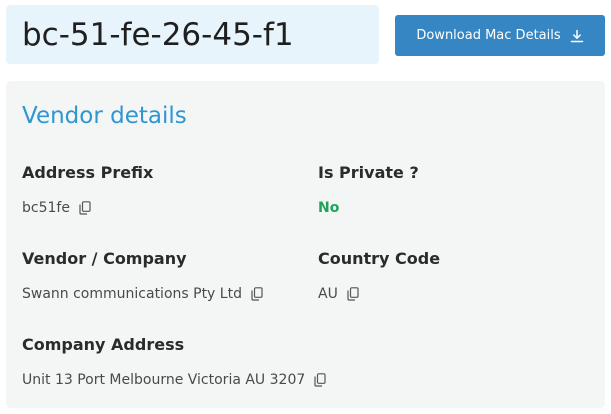 Image resolution: width=611 pixels, height=414 pixels. I want to click on company-address-value-row: Unit 13 Port Melbourne Victoria AU 3207, so click(174, 380).